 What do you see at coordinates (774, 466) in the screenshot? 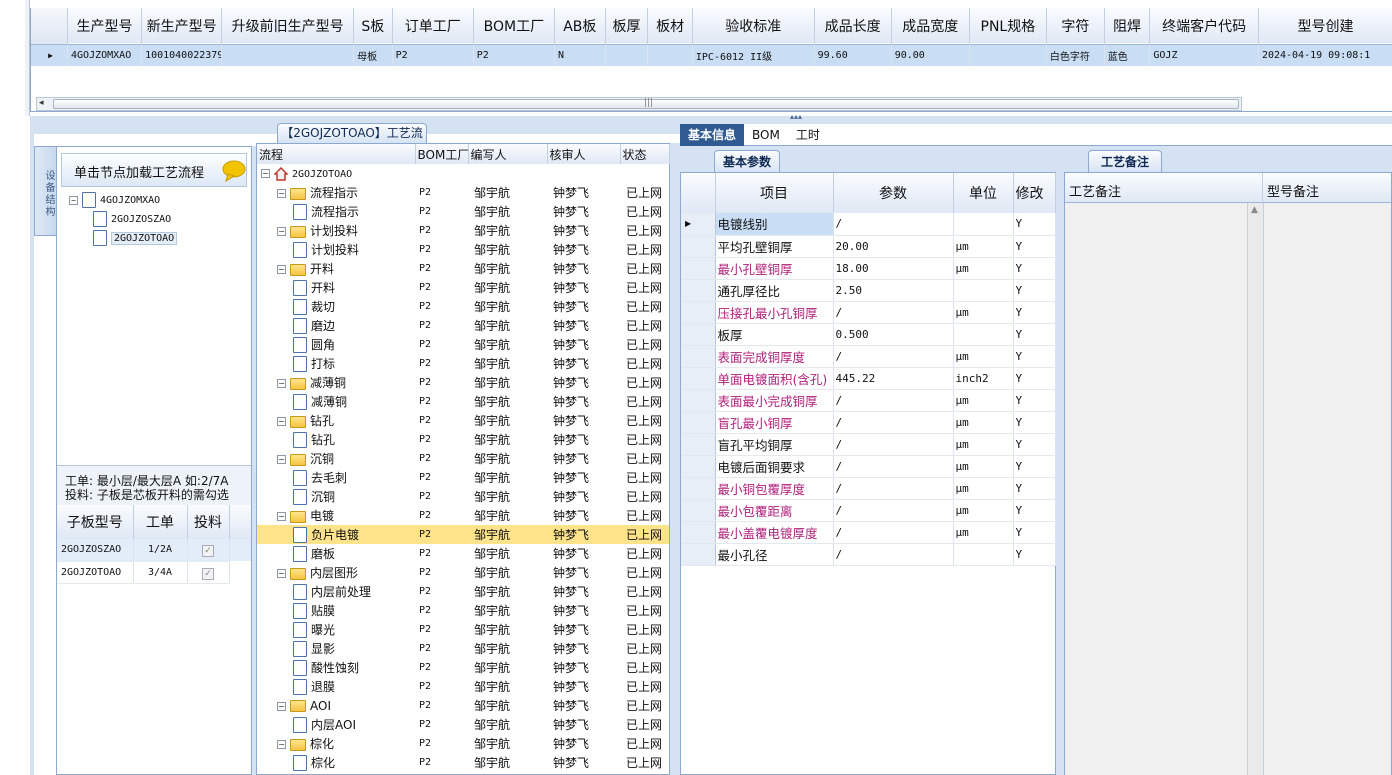
I see `param-item-cell: 电镀后面铜要求` at bounding box center [774, 466].